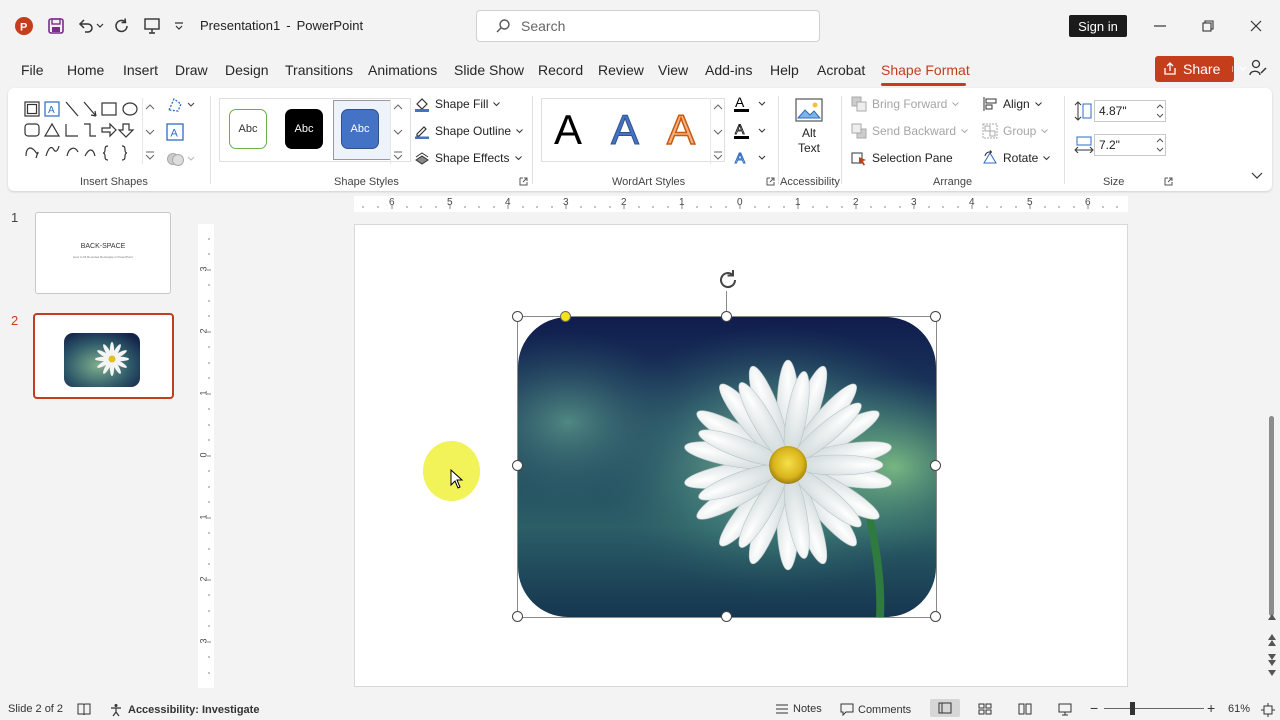 The height and width of the screenshot is (720, 1280). What do you see at coordinates (247, 70) in the screenshot?
I see `tab-design: Design` at bounding box center [247, 70].